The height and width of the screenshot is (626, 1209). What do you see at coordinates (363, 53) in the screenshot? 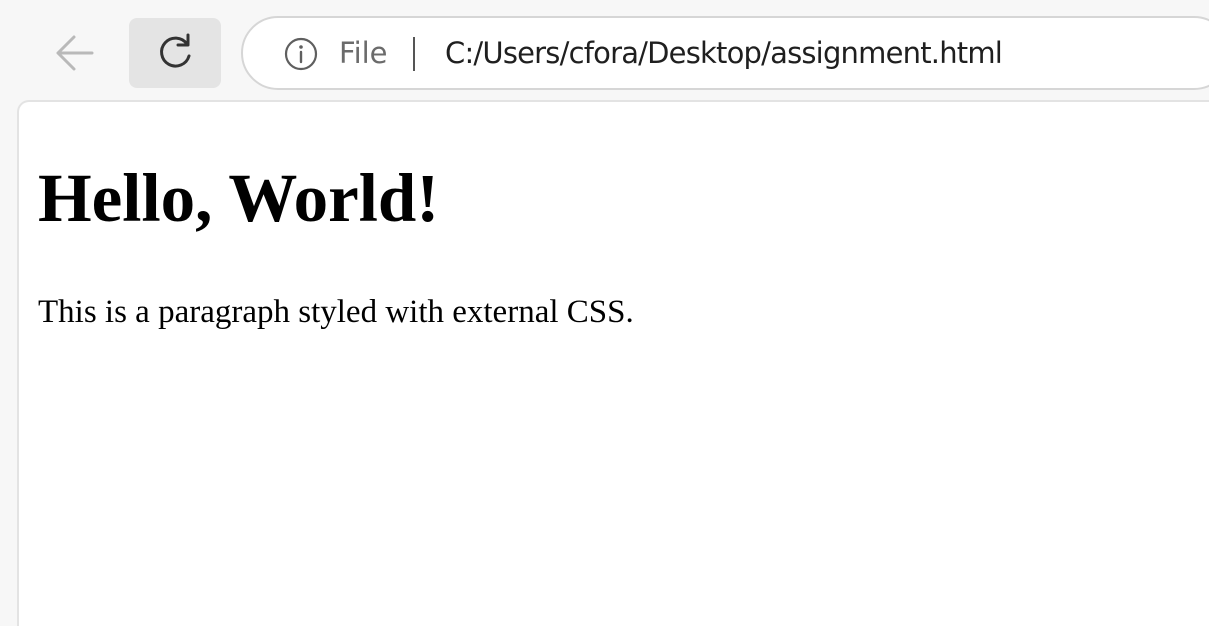
I see `site-scheme-label: File` at bounding box center [363, 53].